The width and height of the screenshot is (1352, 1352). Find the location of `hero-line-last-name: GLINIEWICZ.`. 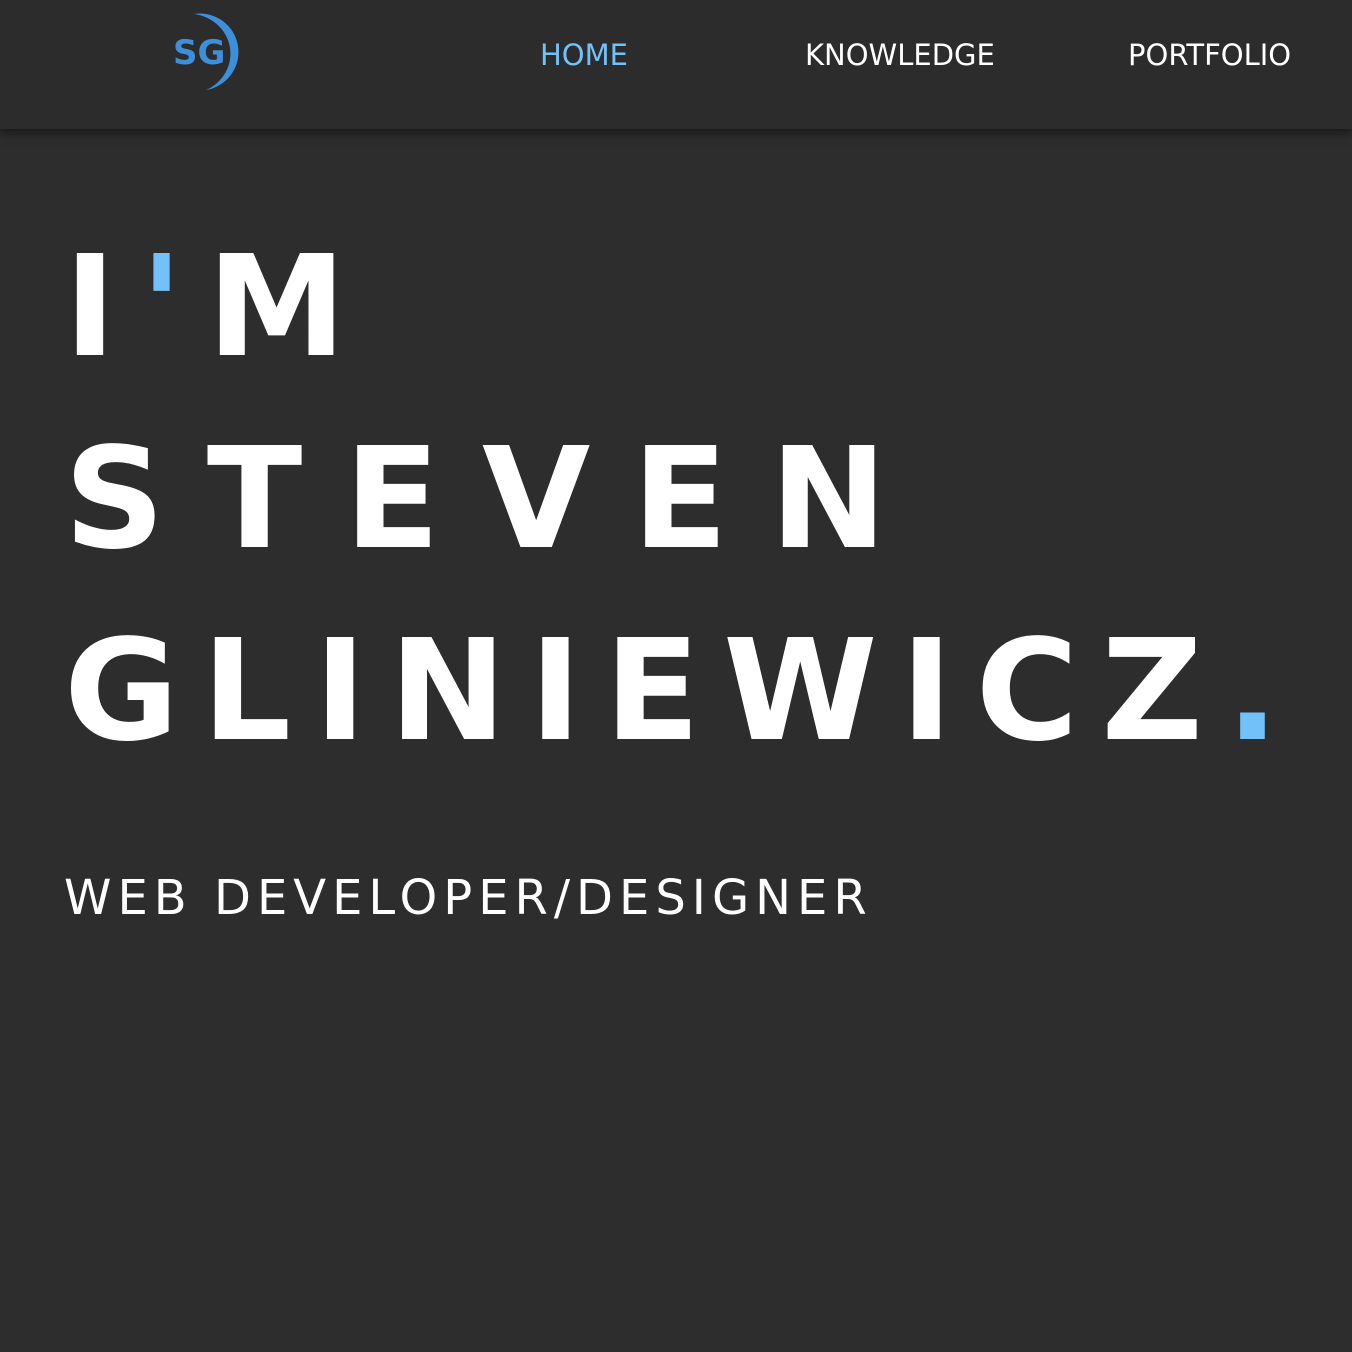

hero-line-last-name: GLINIEWICZ. is located at coordinates (683, 692).